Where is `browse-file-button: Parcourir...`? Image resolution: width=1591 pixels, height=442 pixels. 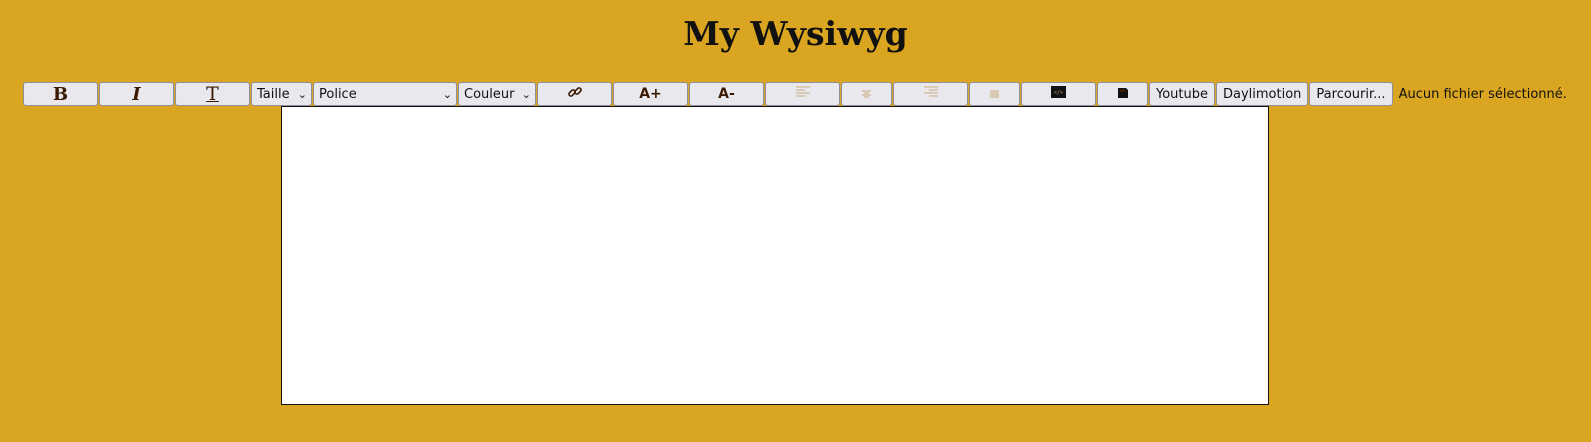 browse-file-button: Parcourir... is located at coordinates (1351, 94).